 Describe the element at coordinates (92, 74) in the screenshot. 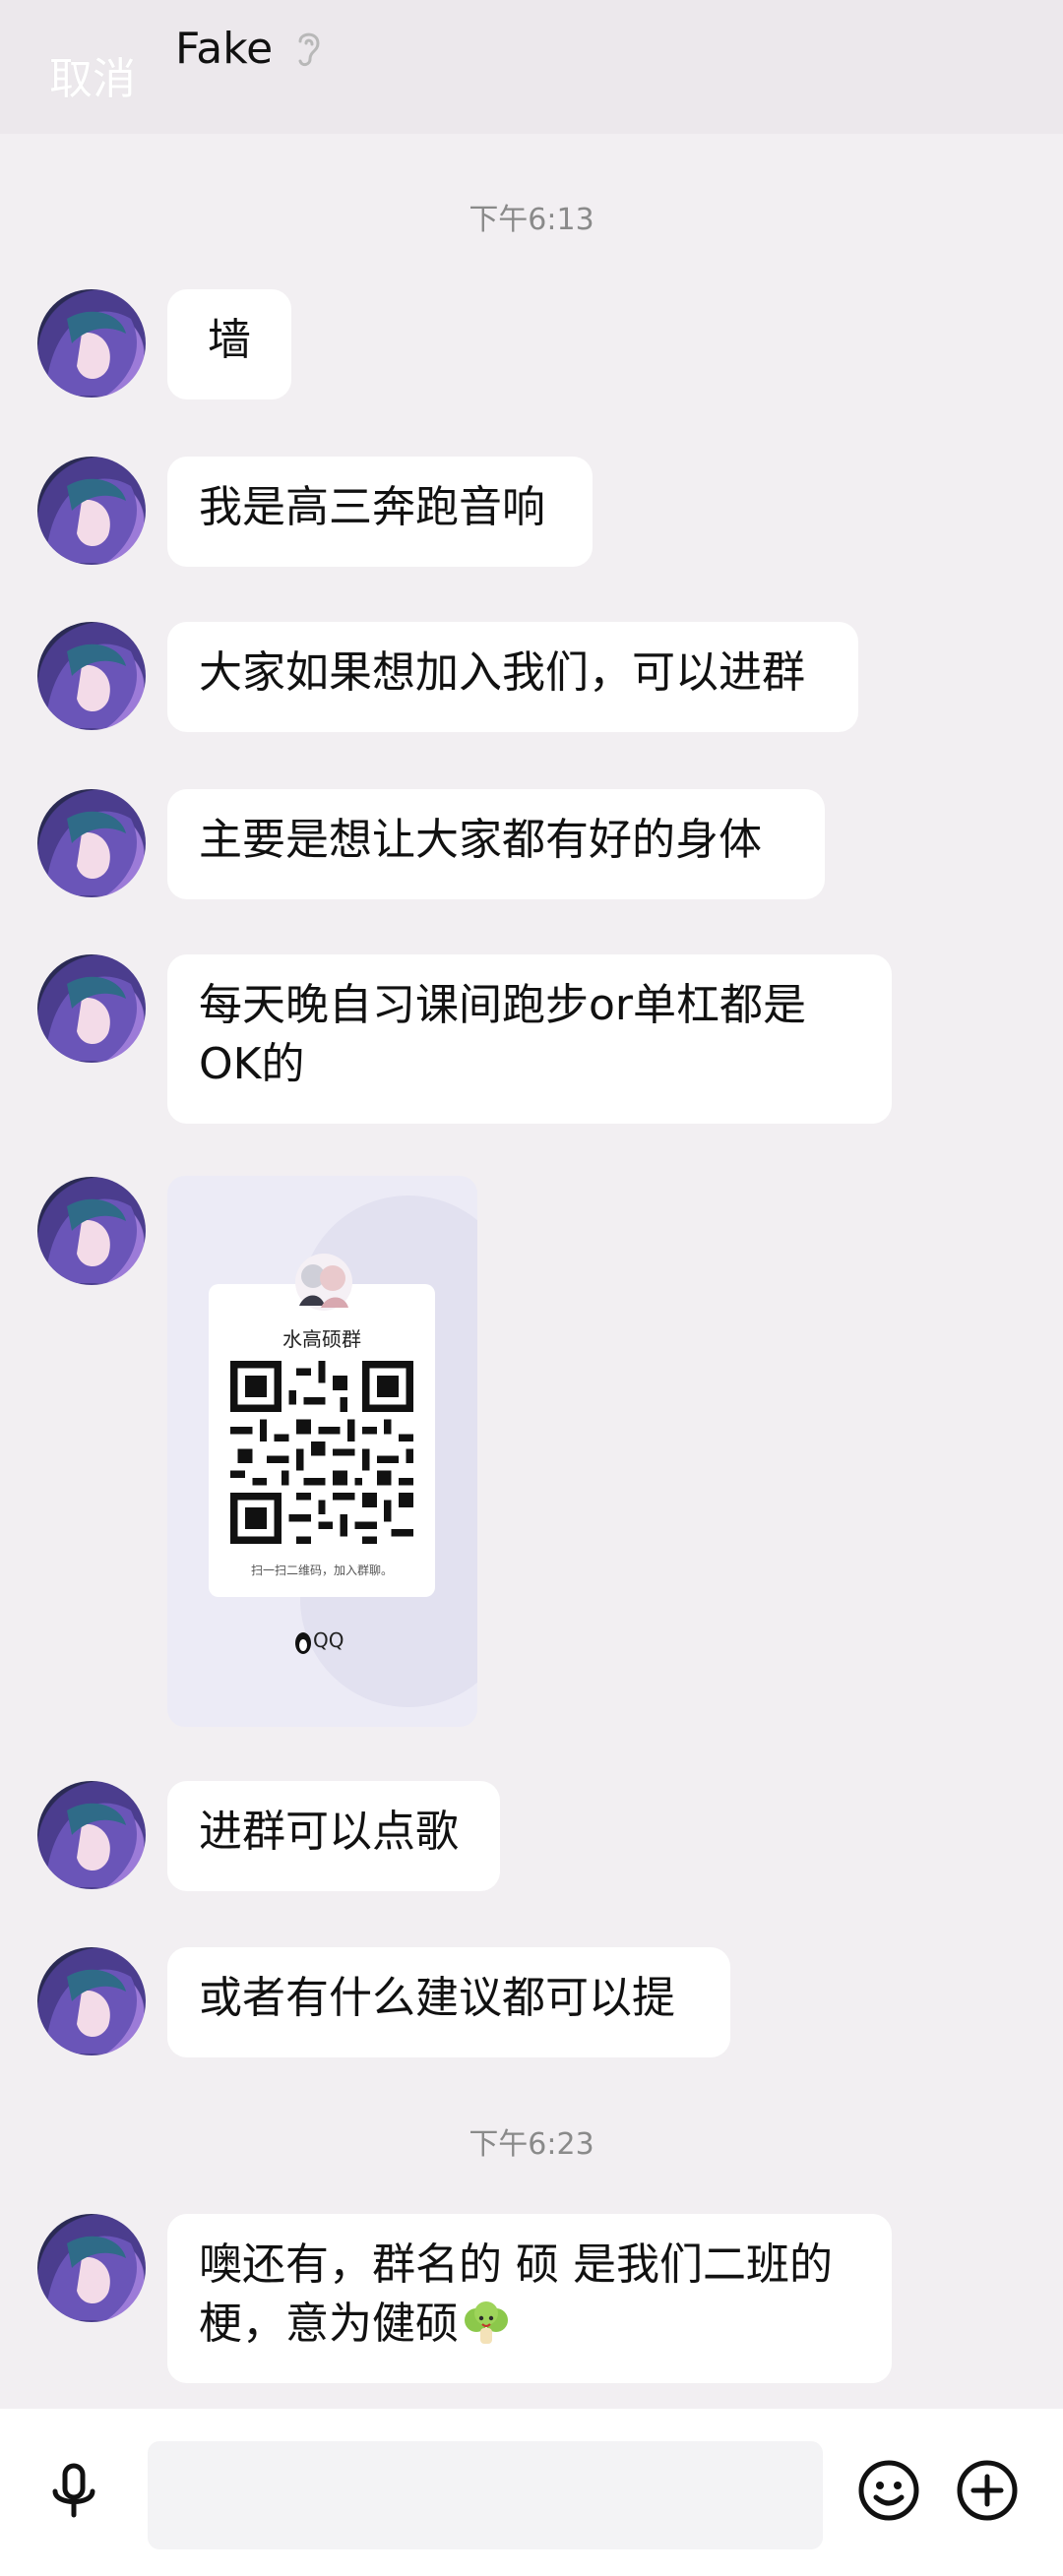

I see `cancel-button: 取消` at that location.